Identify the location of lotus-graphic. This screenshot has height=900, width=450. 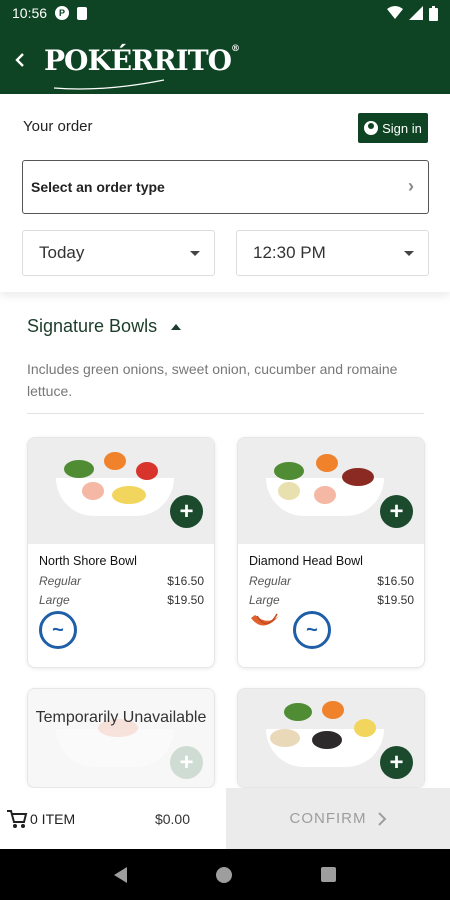
(285, 738).